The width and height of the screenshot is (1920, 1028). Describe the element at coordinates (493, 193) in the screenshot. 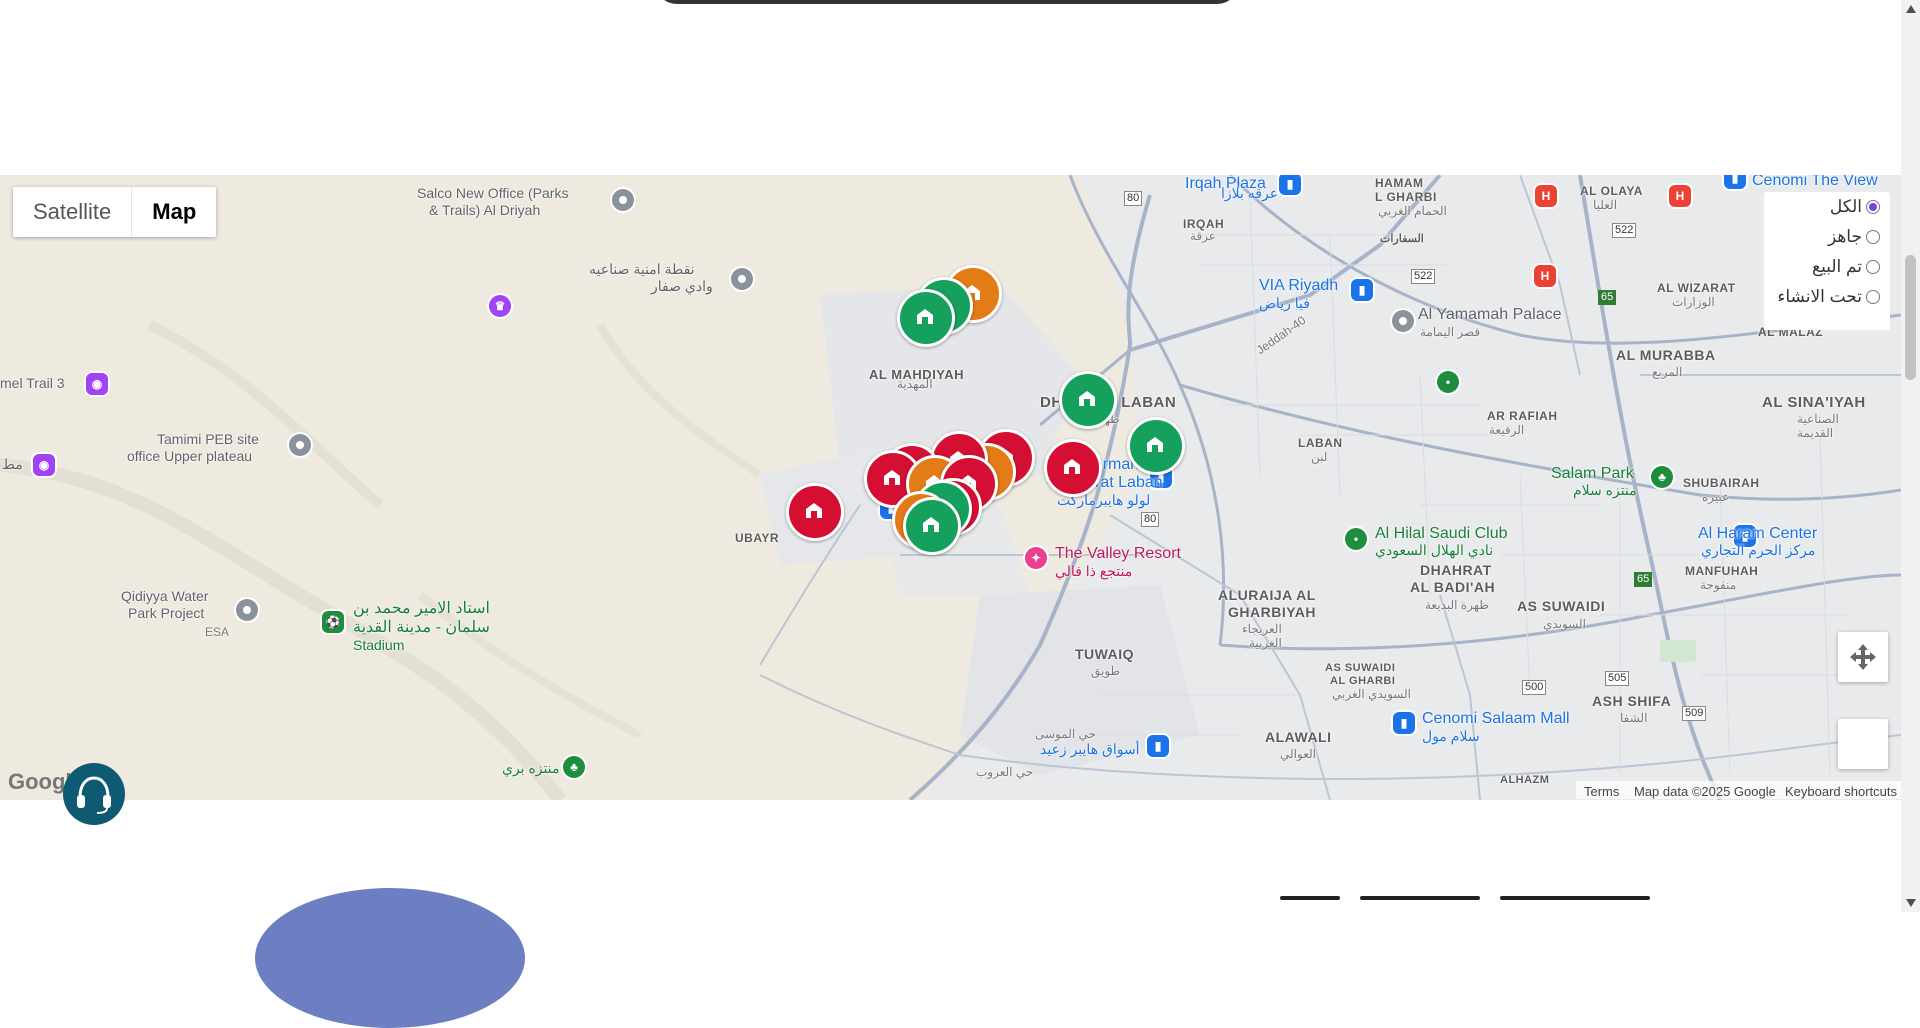

I see `map-label: Salco New Office (Parks` at that location.